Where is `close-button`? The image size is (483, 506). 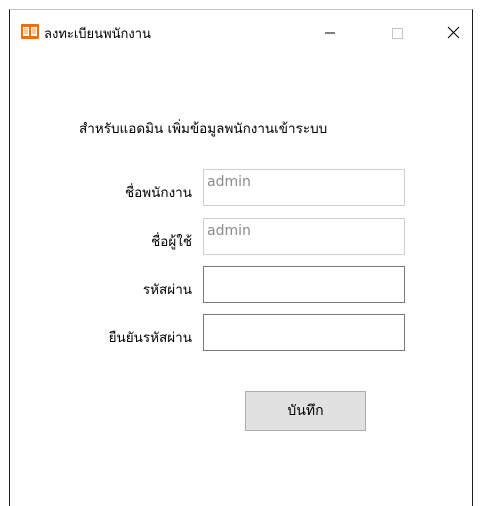
close-button is located at coordinates (453, 32).